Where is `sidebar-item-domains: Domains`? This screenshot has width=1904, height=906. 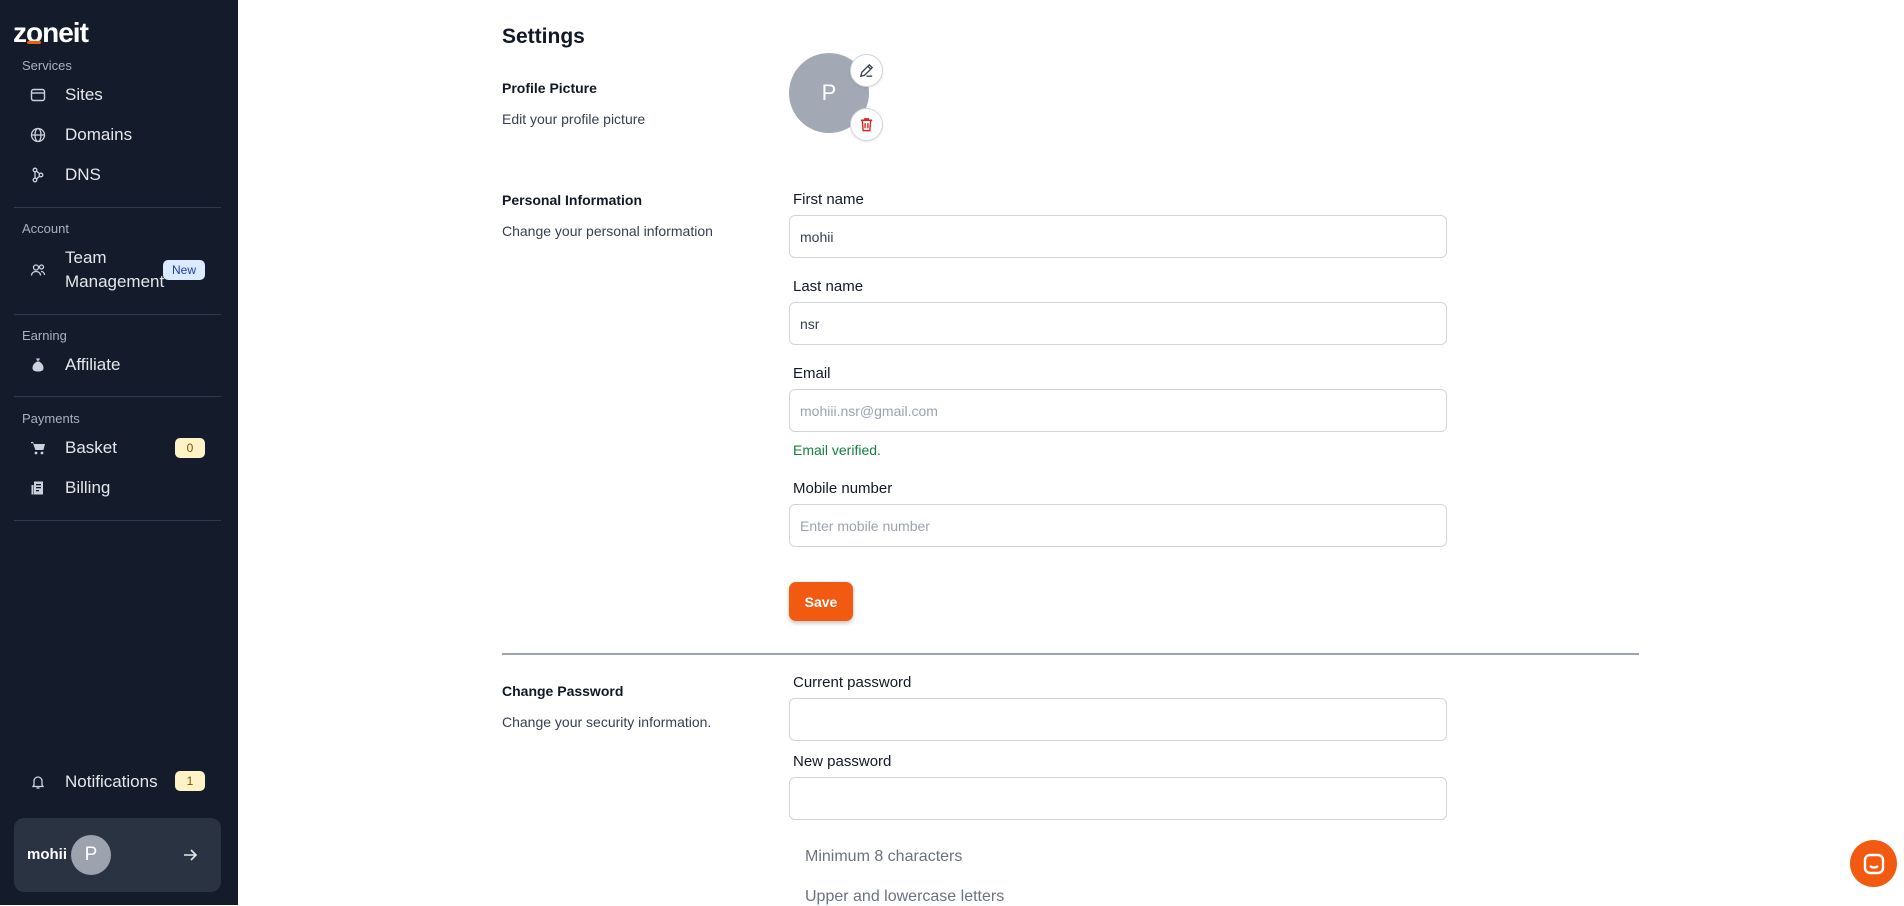
sidebar-item-domains: Domains is located at coordinates (116, 135).